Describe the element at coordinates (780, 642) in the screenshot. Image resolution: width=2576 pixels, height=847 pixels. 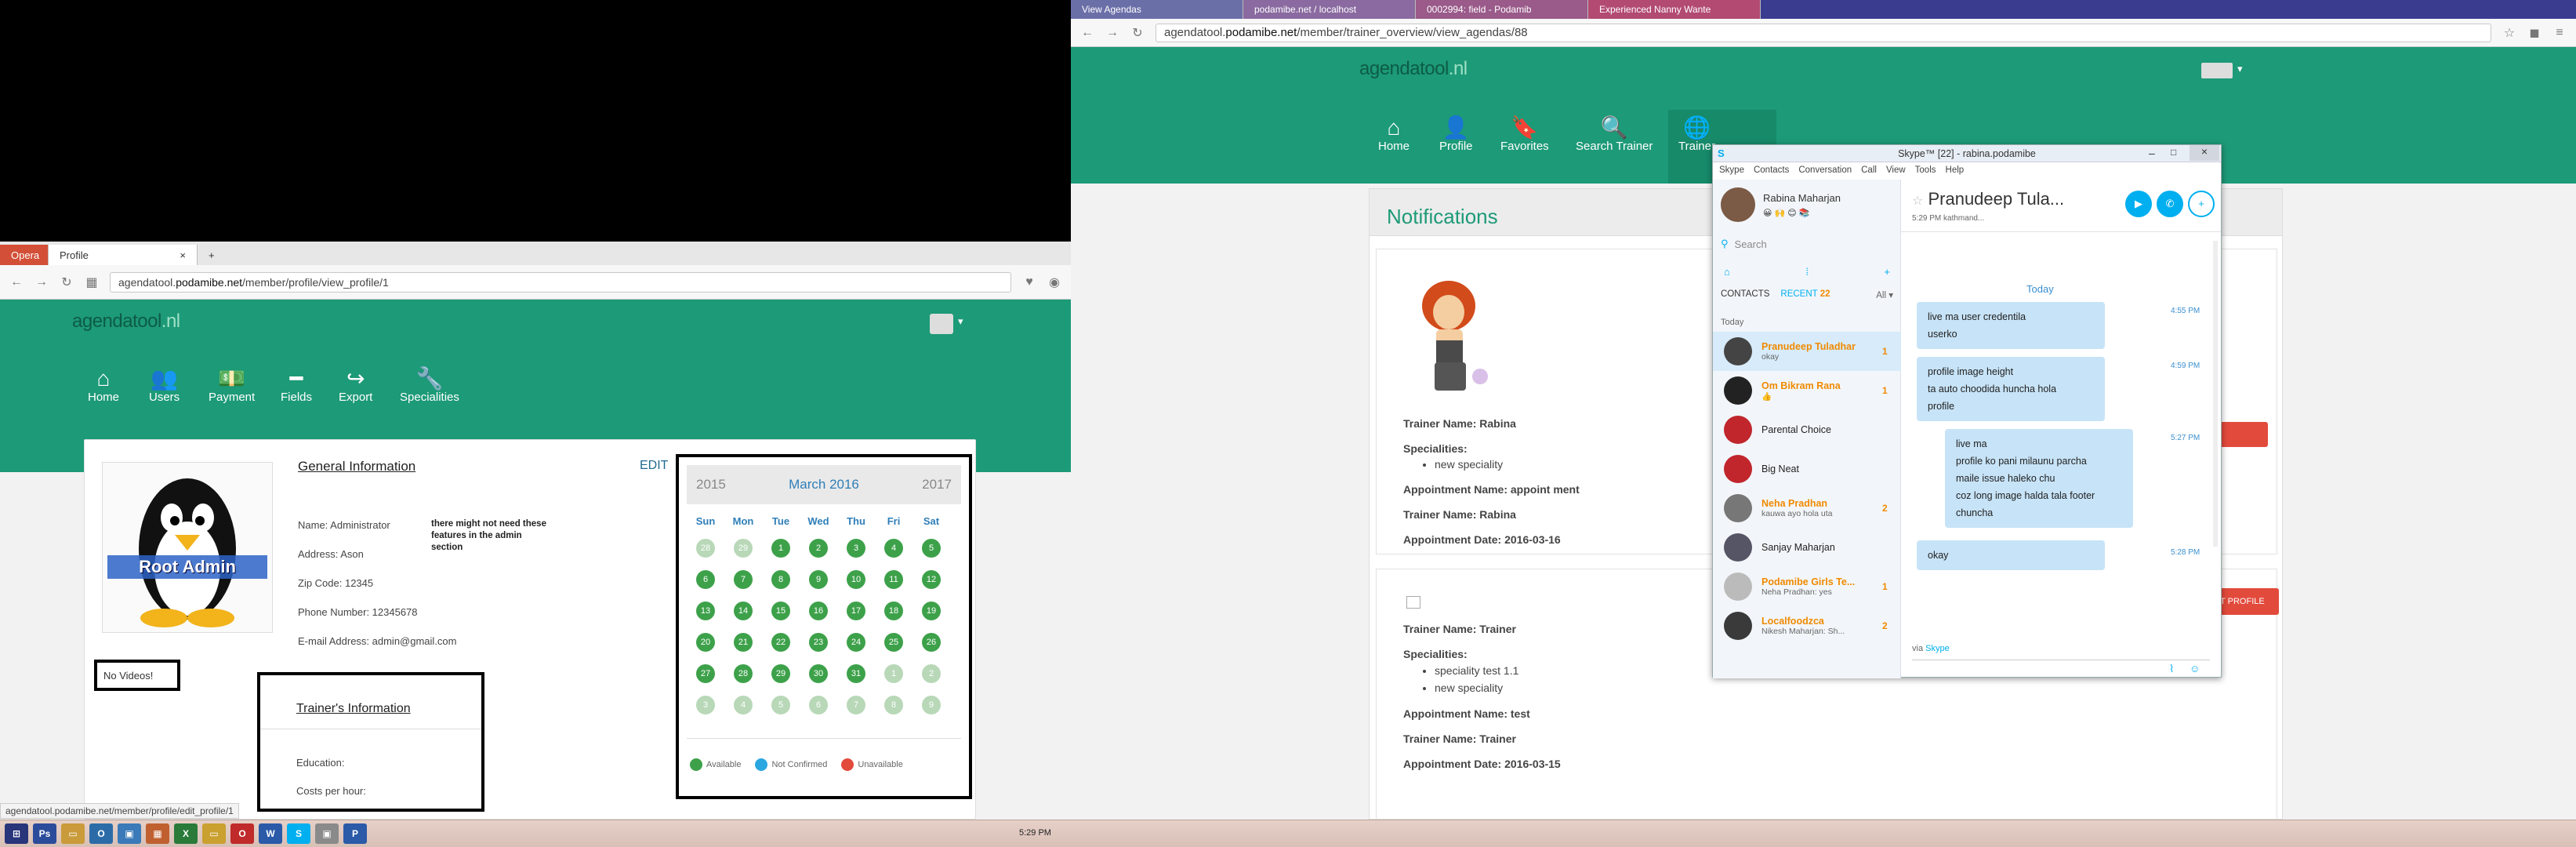
I see `calendar-day: 22` at that location.